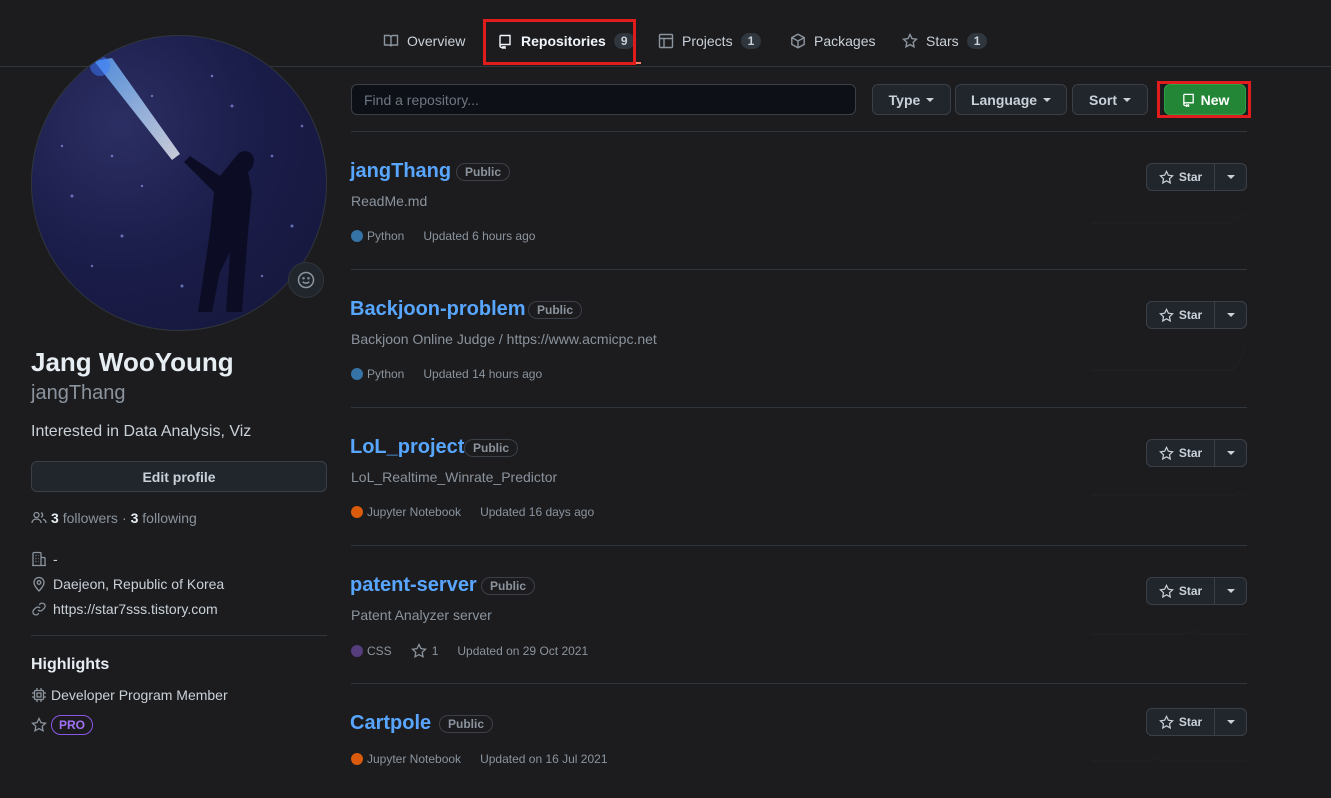 The width and height of the screenshot is (1331, 798). What do you see at coordinates (832, 41) in the screenshot?
I see `tab-packages: Packages` at bounding box center [832, 41].